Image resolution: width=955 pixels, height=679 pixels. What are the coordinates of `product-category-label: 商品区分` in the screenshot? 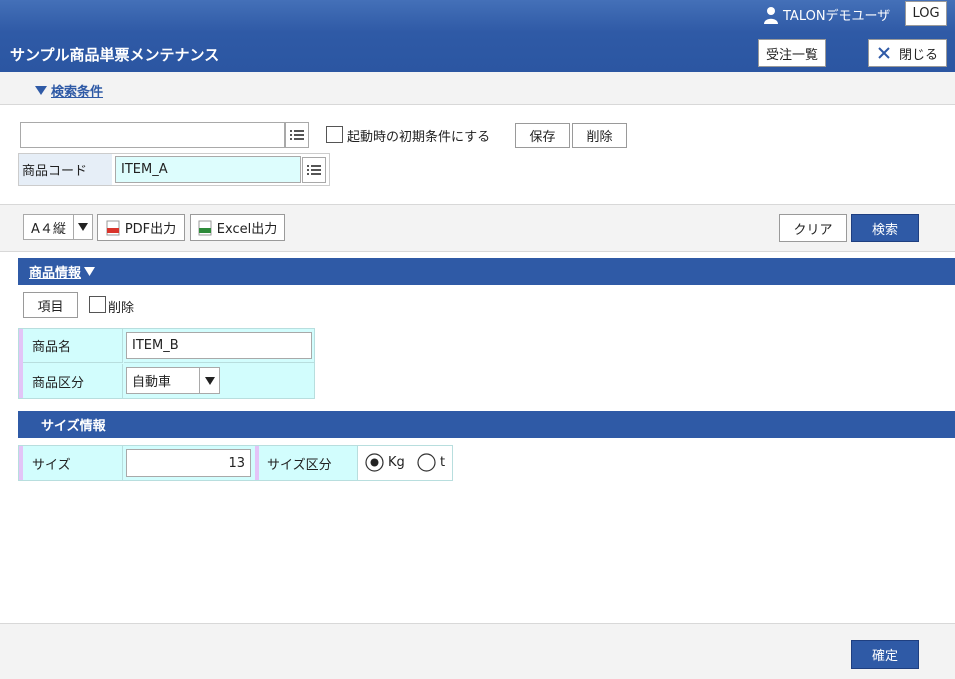 It's located at (73, 381).